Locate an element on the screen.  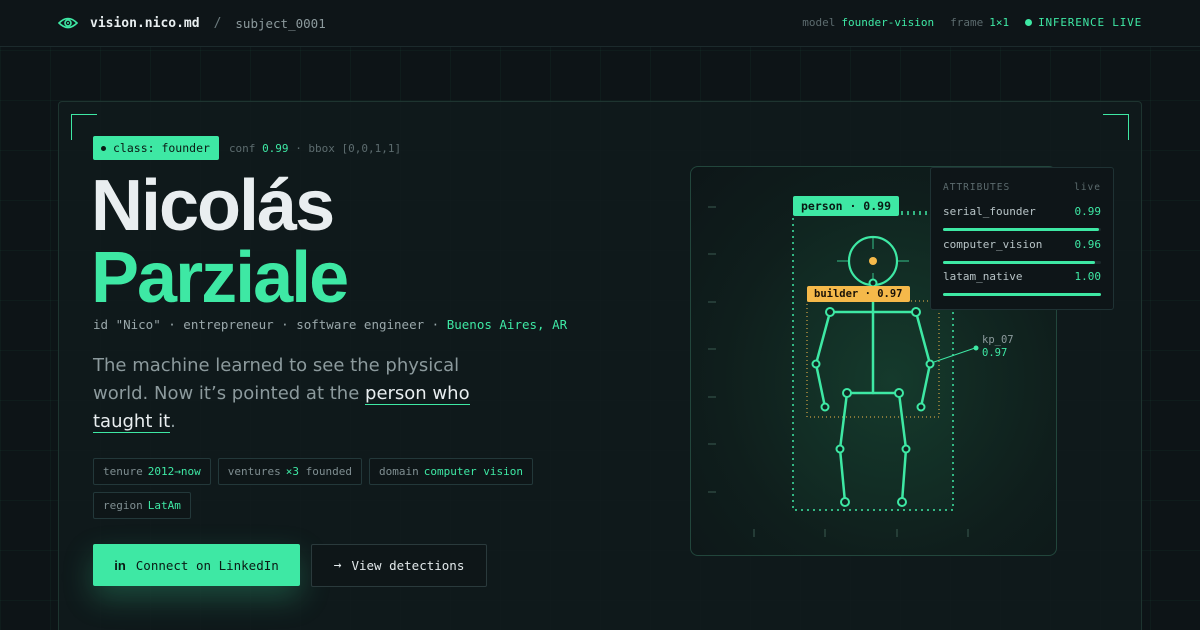
attribute-serial-founder: serial_founder 0.99 is located at coordinates (1022, 218).